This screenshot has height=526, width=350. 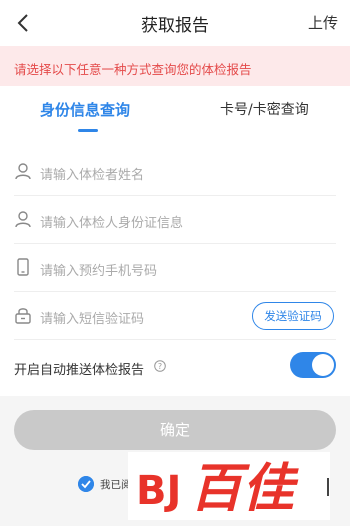 What do you see at coordinates (79, 370) in the screenshot?
I see `auto-push-label: 开启自动推送体检报告` at bounding box center [79, 370].